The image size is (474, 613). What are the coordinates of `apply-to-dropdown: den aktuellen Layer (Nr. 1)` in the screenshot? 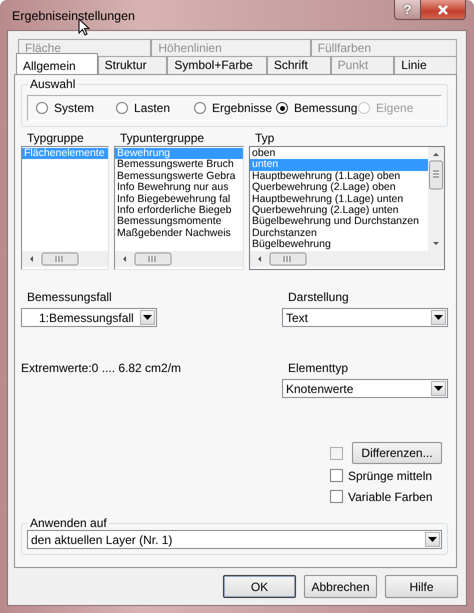 It's located at (234, 539).